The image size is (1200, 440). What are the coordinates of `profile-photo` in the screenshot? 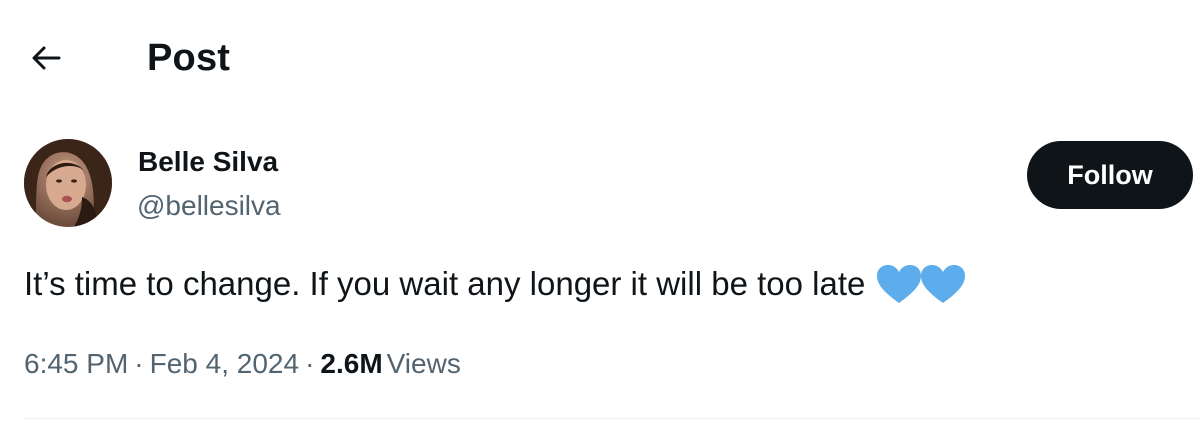 It's located at (68, 183).